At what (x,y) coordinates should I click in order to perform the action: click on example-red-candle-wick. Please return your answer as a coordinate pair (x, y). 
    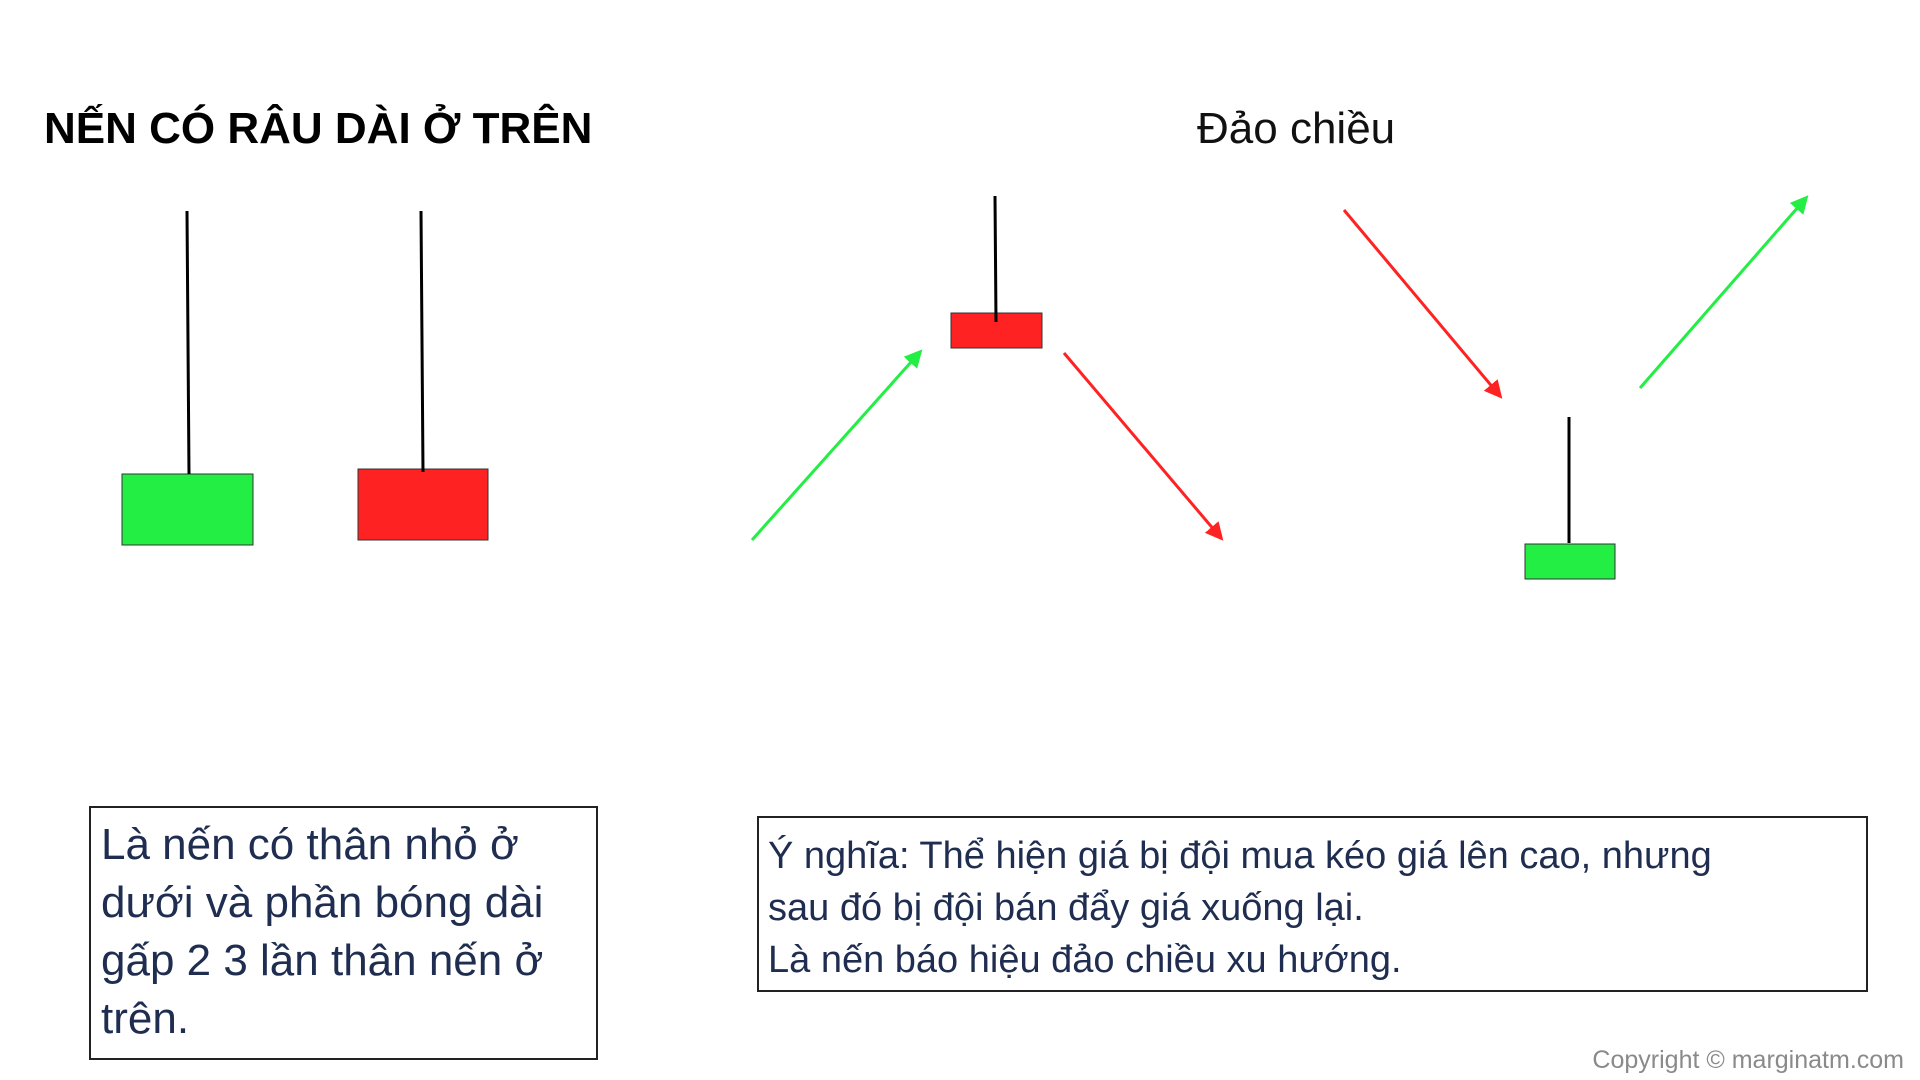
    Looking at the image, I should click on (422, 341).